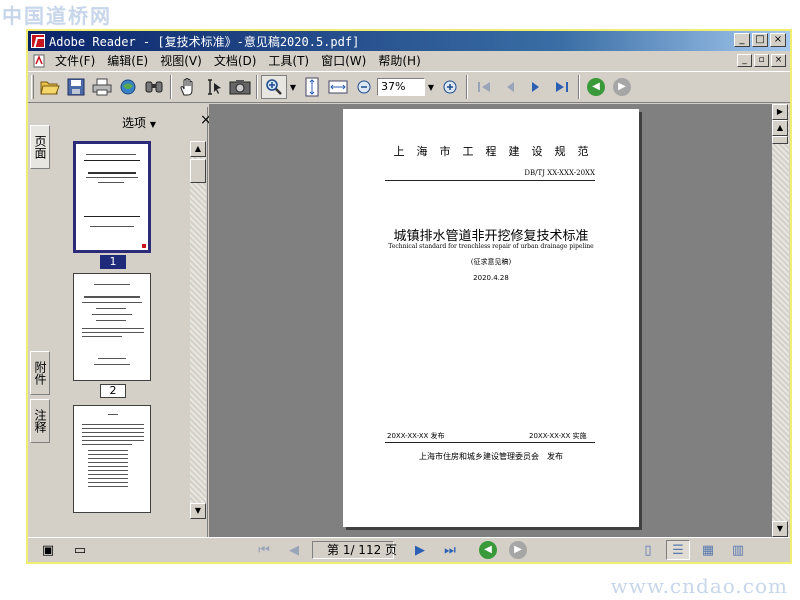  Describe the element at coordinates (312, 87) in the screenshot. I see `fit-page-icon` at that location.